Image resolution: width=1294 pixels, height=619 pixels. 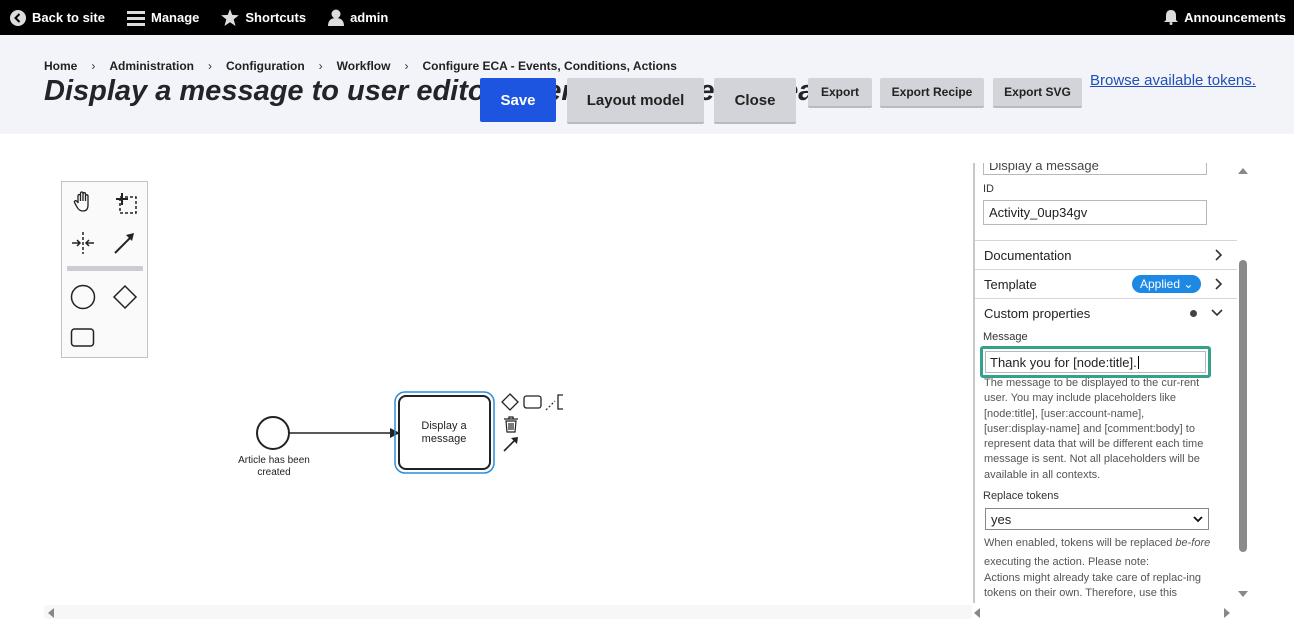 I want to click on documentation-label: Documentation, so click(x=1028, y=255).